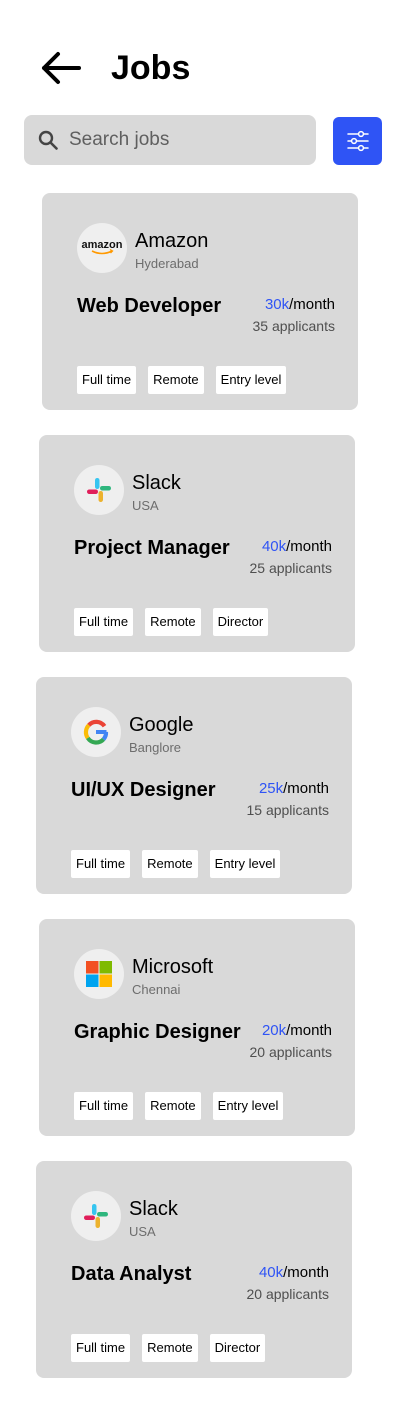  I want to click on search-input, so click(179, 140).